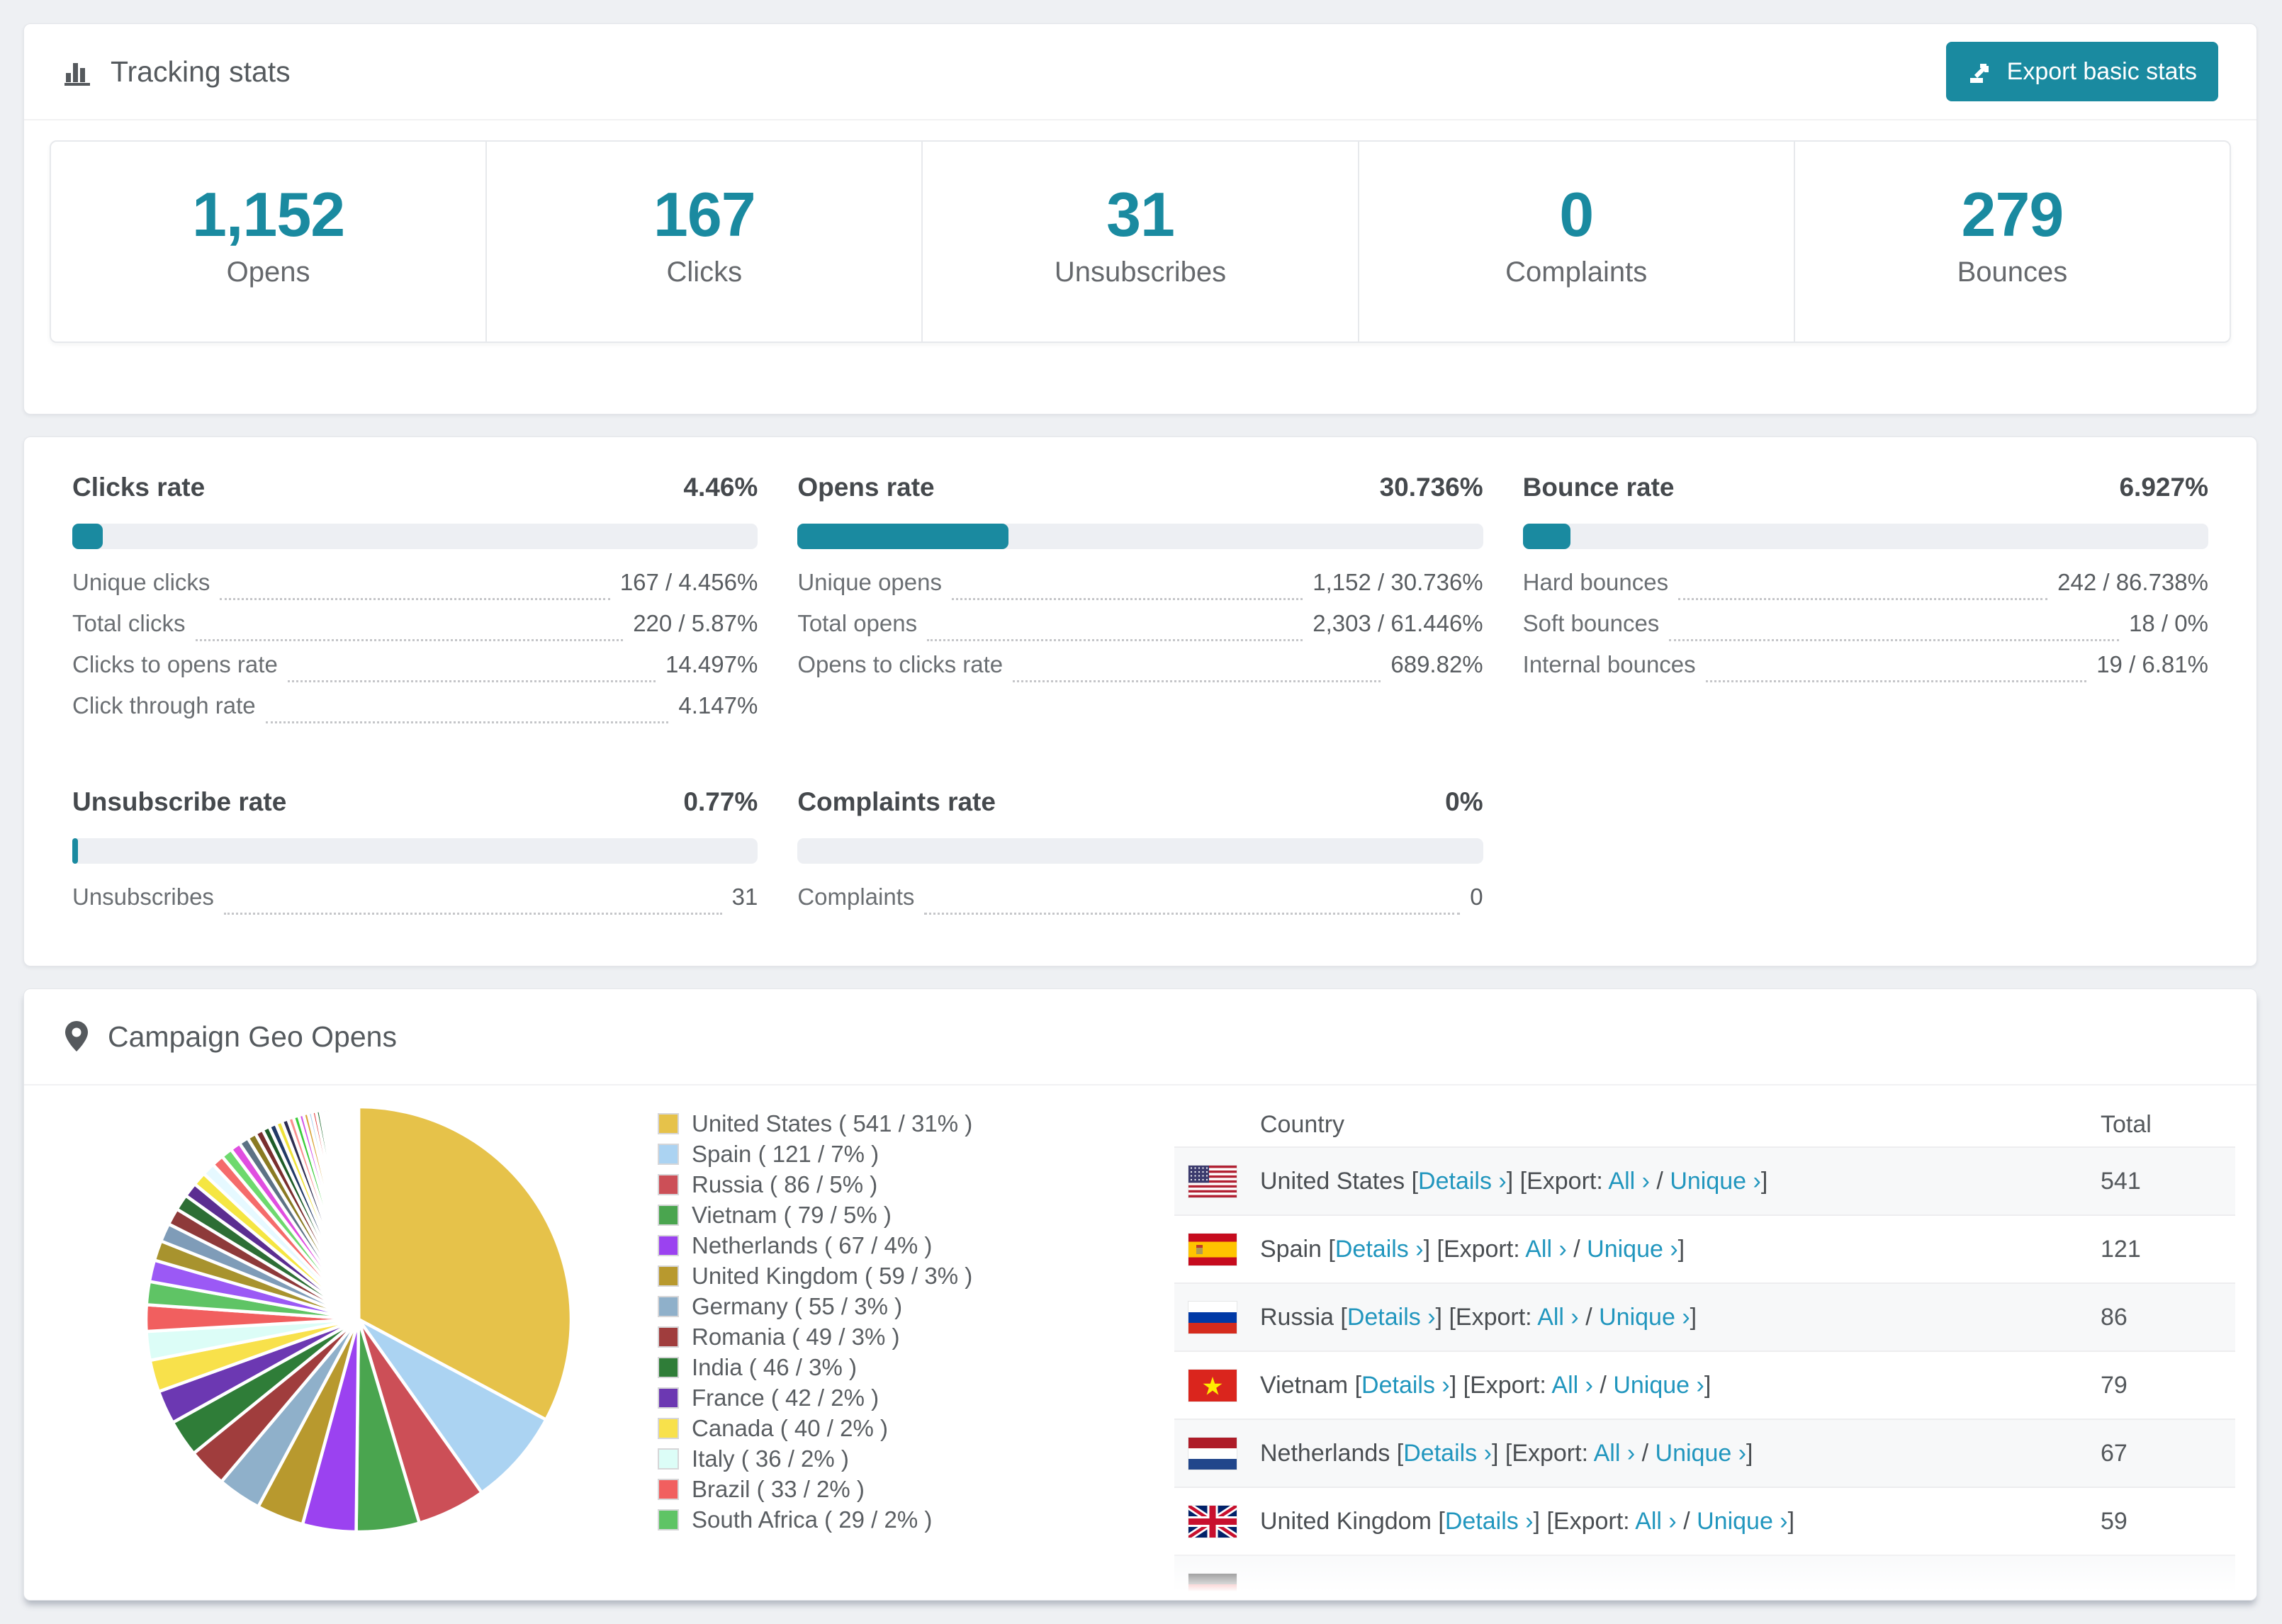 Image resolution: width=2282 pixels, height=1624 pixels. Describe the element at coordinates (815, 1276) in the screenshot. I see `legend-item-united-kingdom: United Kingdom ( 59 / 3% )` at that location.